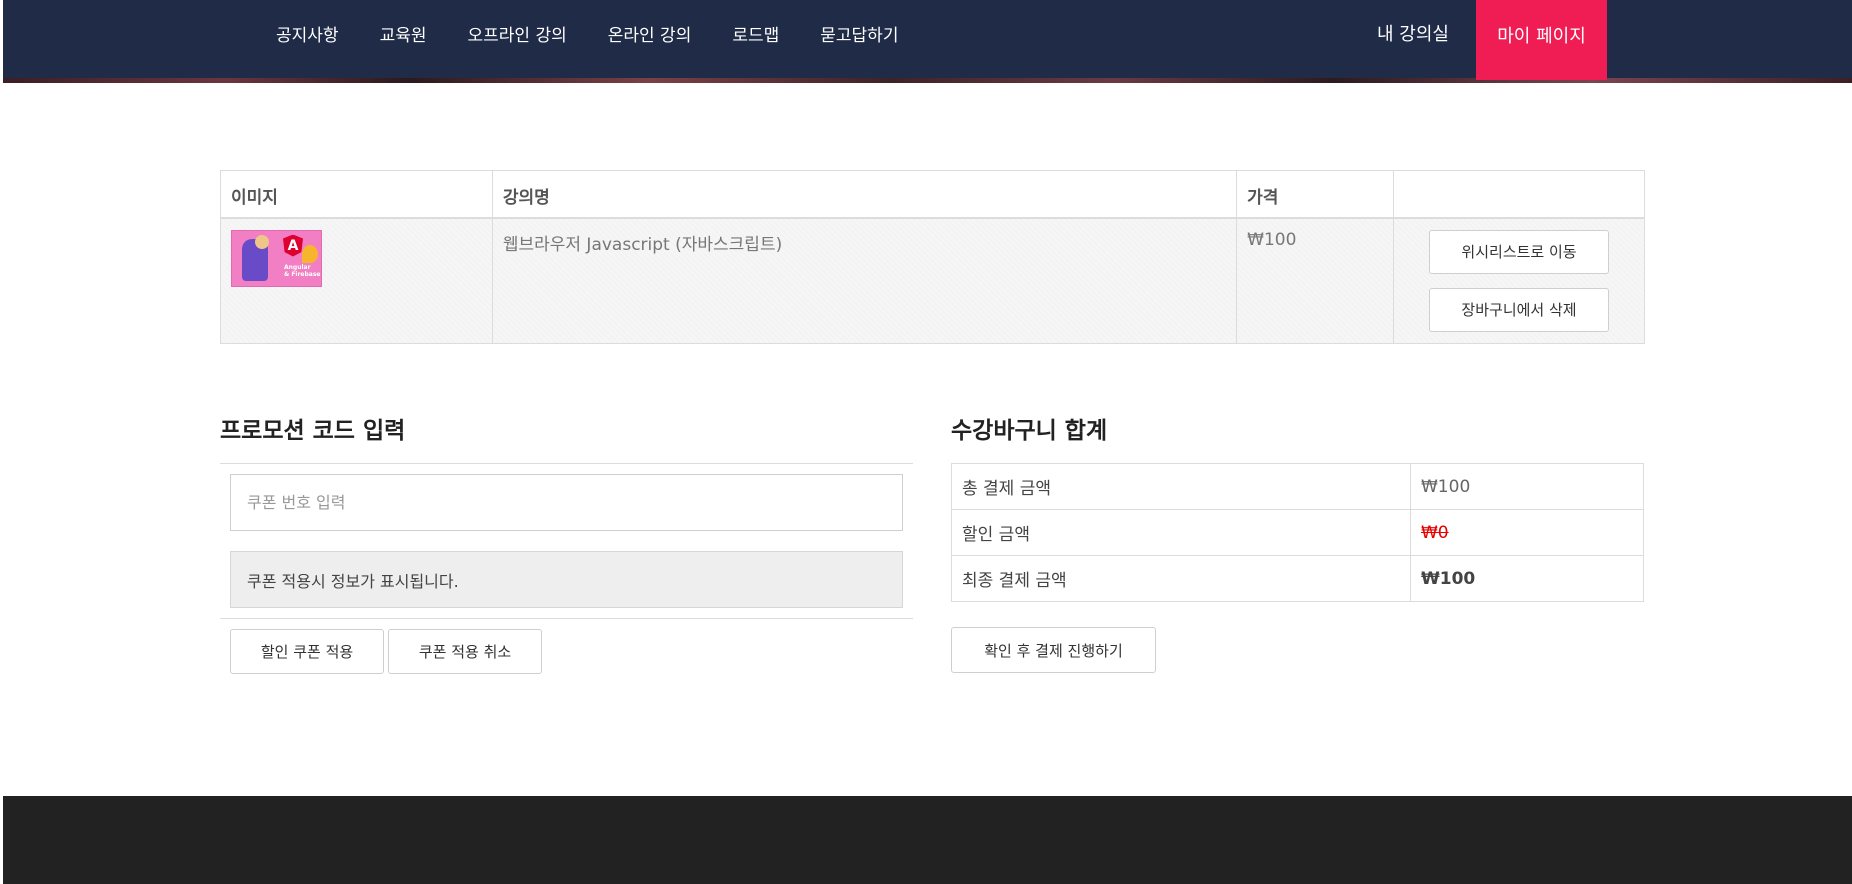 This screenshot has height=884, width=1852. Describe the element at coordinates (1527, 532) in the screenshot. I see `discount-amount-value: ₩0` at that location.